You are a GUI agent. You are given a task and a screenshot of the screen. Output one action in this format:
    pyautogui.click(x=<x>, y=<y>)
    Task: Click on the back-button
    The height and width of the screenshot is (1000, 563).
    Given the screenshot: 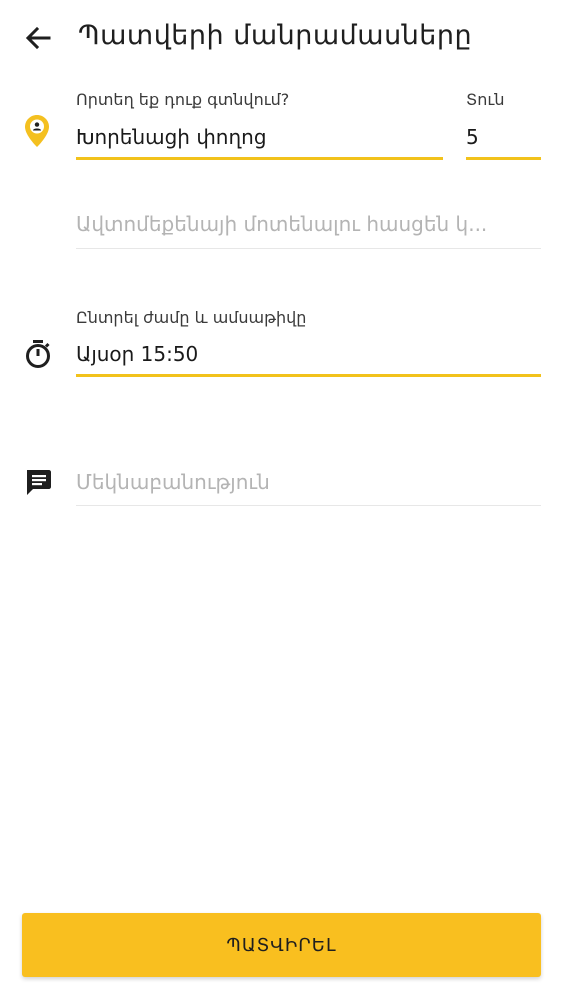 What is the action you would take?
    pyautogui.click(x=38, y=38)
    